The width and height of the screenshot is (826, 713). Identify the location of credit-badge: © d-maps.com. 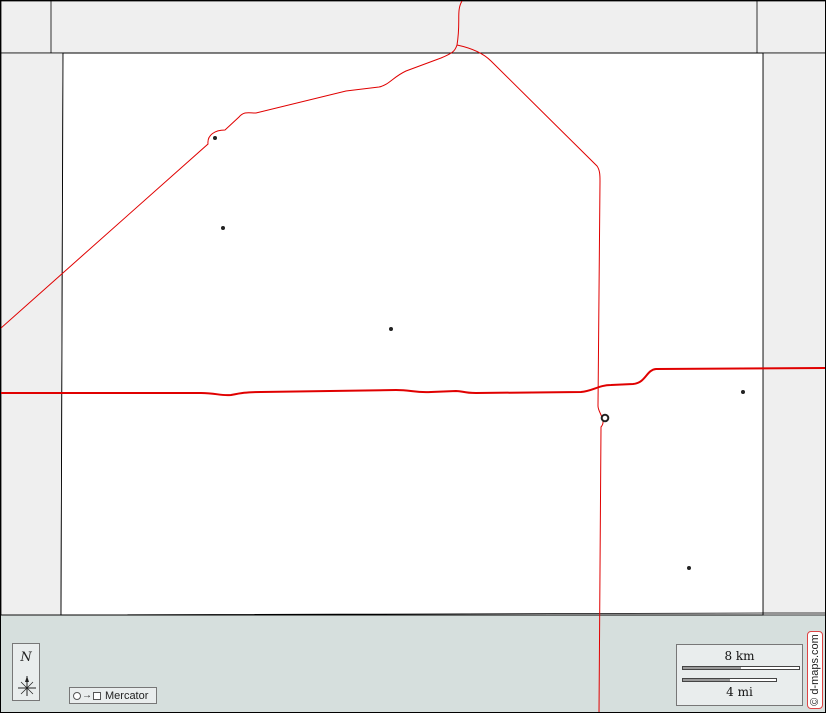
(815, 670).